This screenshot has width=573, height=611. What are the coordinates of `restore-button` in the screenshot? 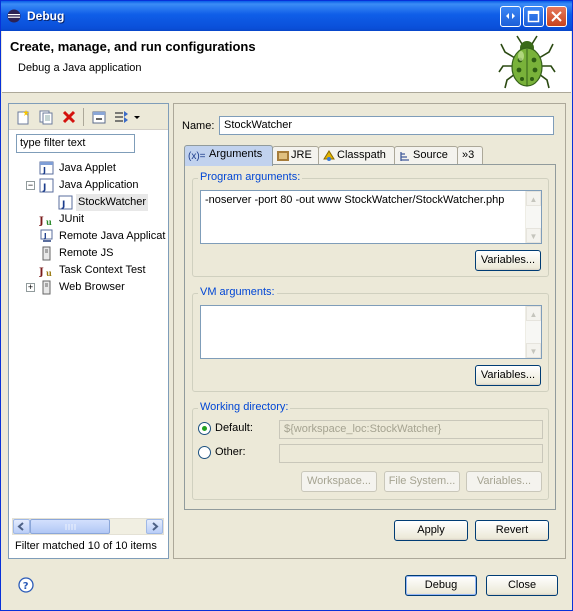 It's located at (510, 16).